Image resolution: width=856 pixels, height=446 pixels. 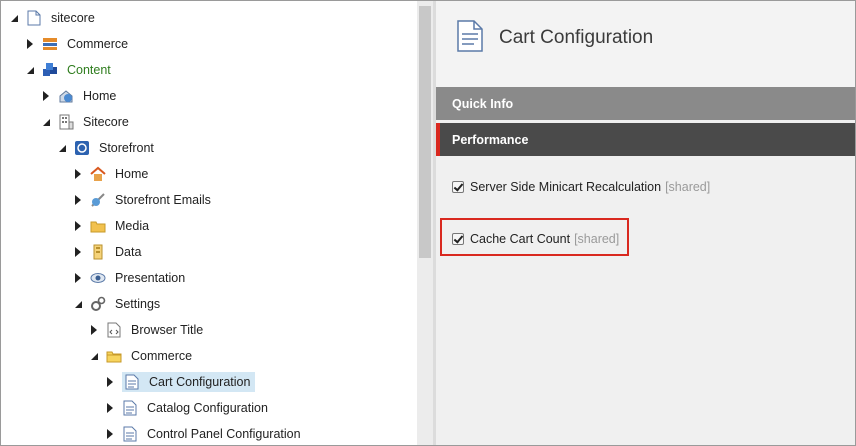 I want to click on folder-icon, so click(x=114, y=356).